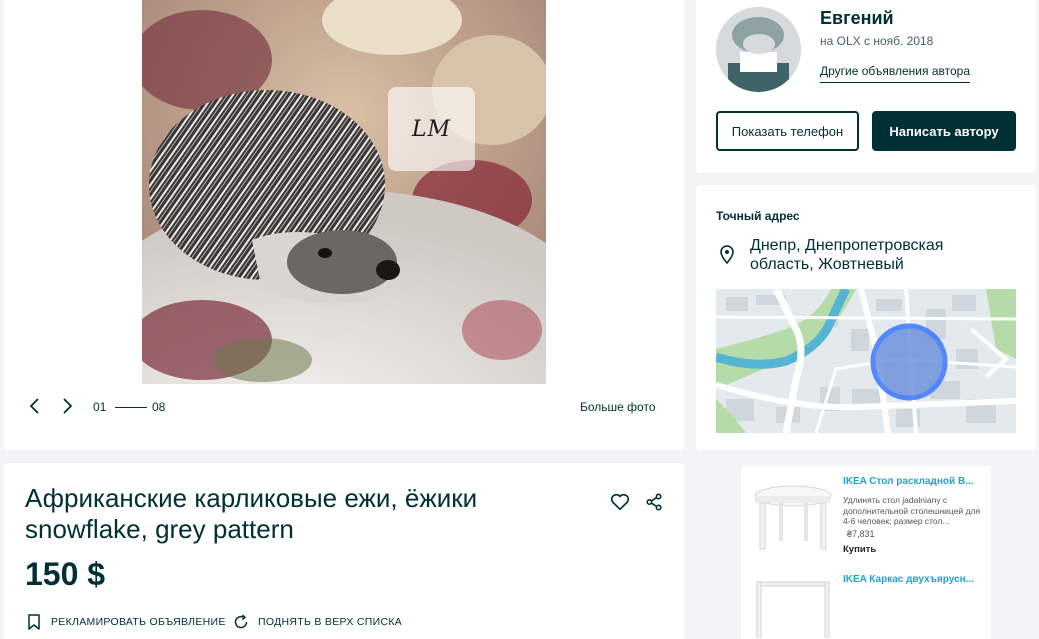  What do you see at coordinates (131, 407) in the screenshot?
I see `photo-counter-divider` at bounding box center [131, 407].